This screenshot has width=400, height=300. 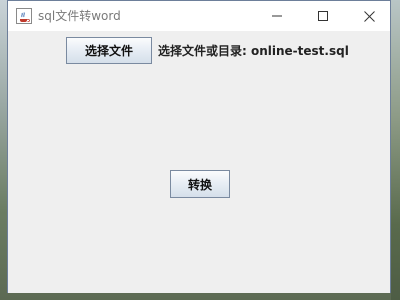 What do you see at coordinates (24, 16) in the screenshot?
I see `java-app-icon` at bounding box center [24, 16].